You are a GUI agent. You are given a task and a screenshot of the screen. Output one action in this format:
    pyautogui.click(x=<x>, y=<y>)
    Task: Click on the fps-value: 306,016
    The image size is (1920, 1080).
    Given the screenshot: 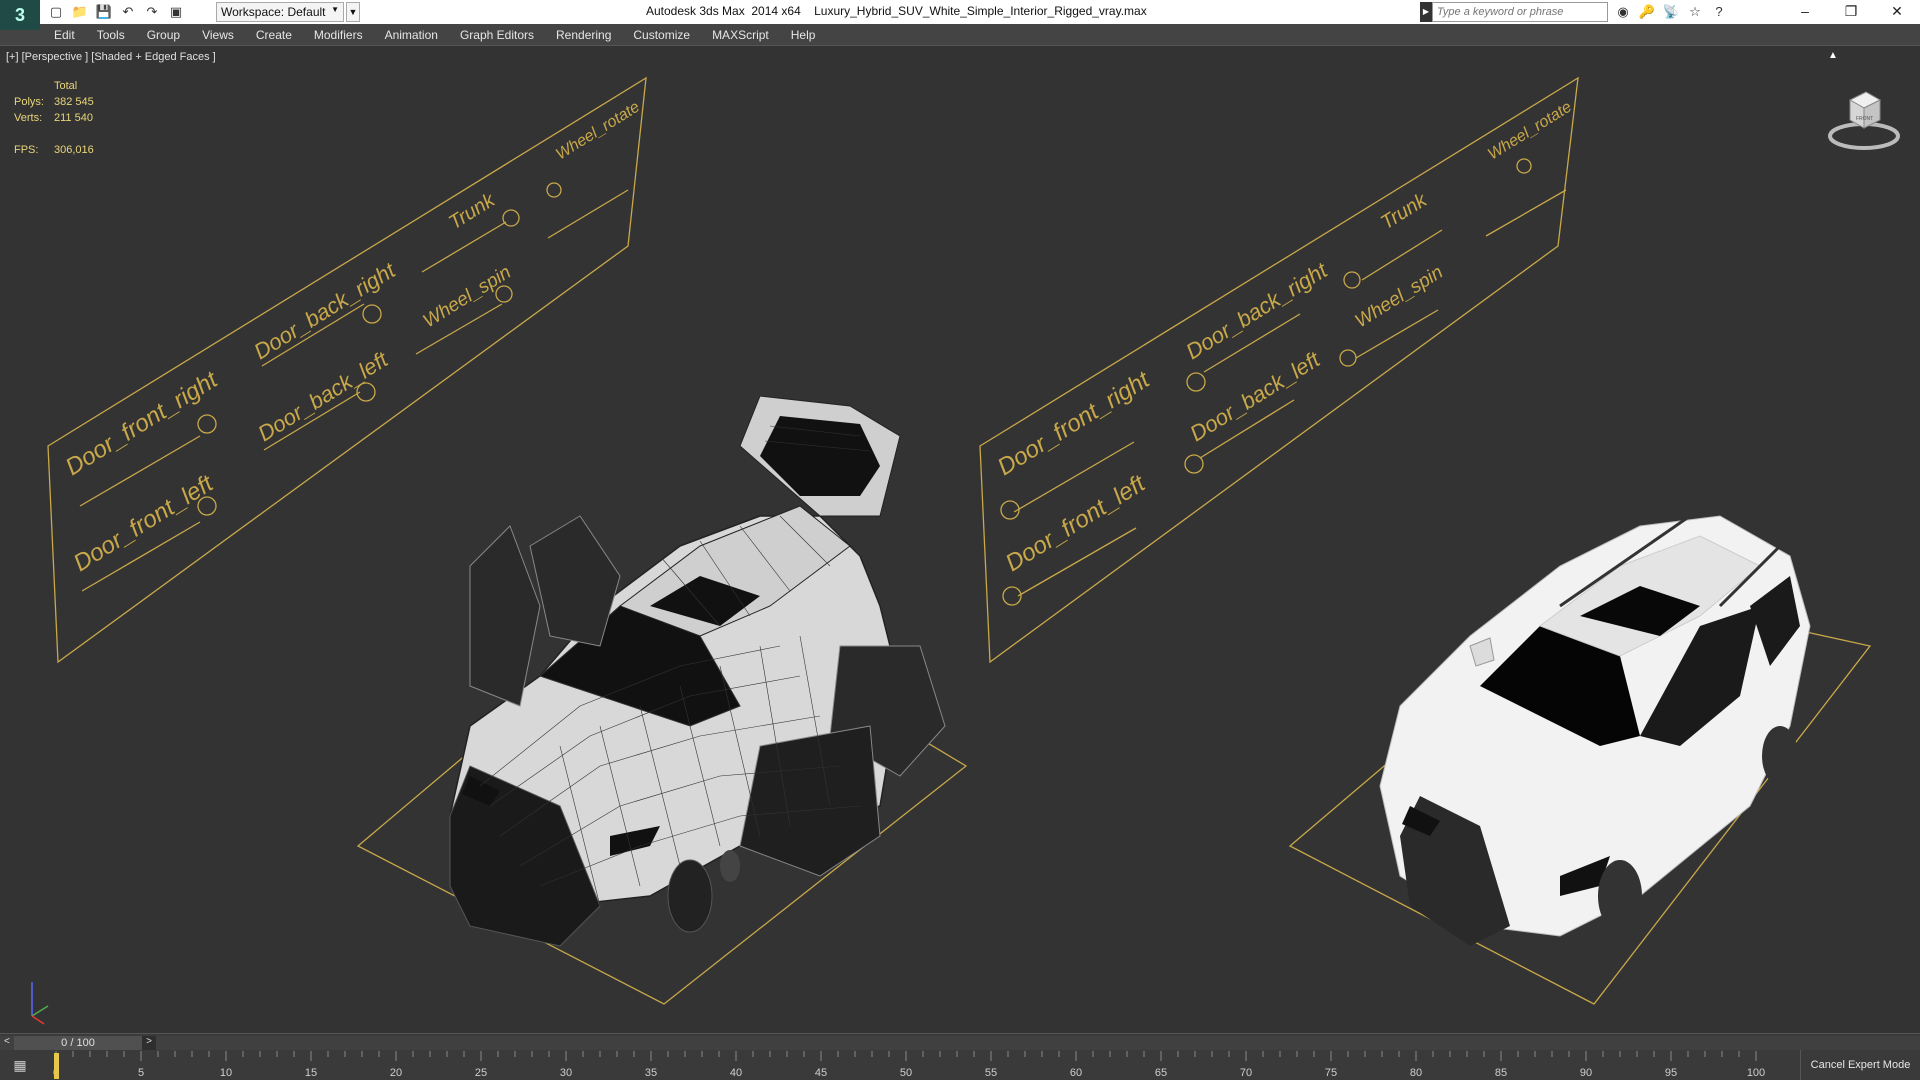 What is the action you would take?
    pyautogui.click(x=74, y=150)
    